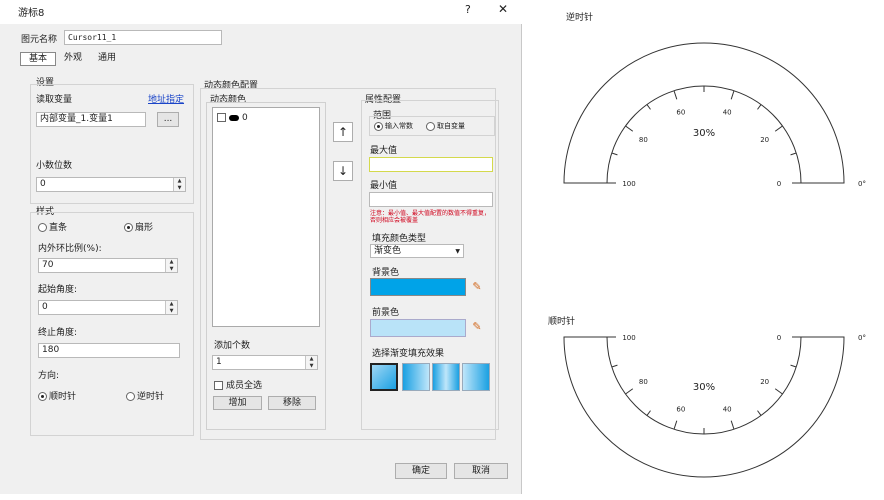  What do you see at coordinates (54, 166) in the screenshot?
I see `decimal-places-label: 小数位数` at bounding box center [54, 166].